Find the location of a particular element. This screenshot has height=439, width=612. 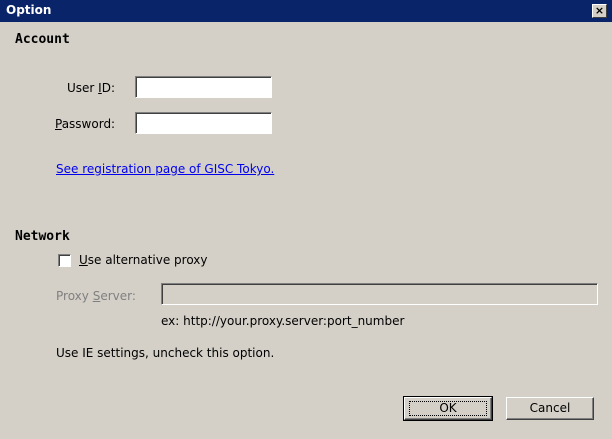

cancel-button: Cancel is located at coordinates (550, 408).